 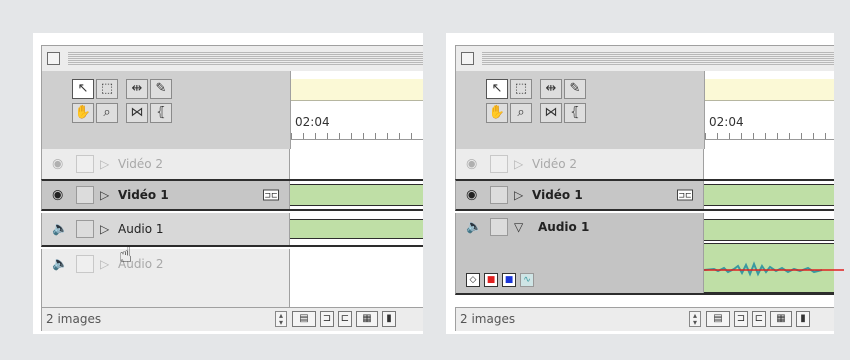 I want to click on collapse-triangle-icon: ▽, so click(x=518, y=227).